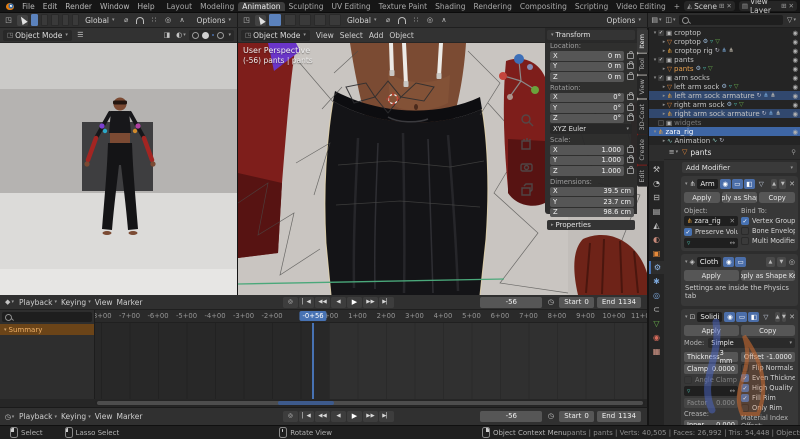  What do you see at coordinates (724, 32) in the screenshot?
I see `outliner-row-croptop: ▾ ✓ ▣ croptop ◉` at bounding box center [724, 32].